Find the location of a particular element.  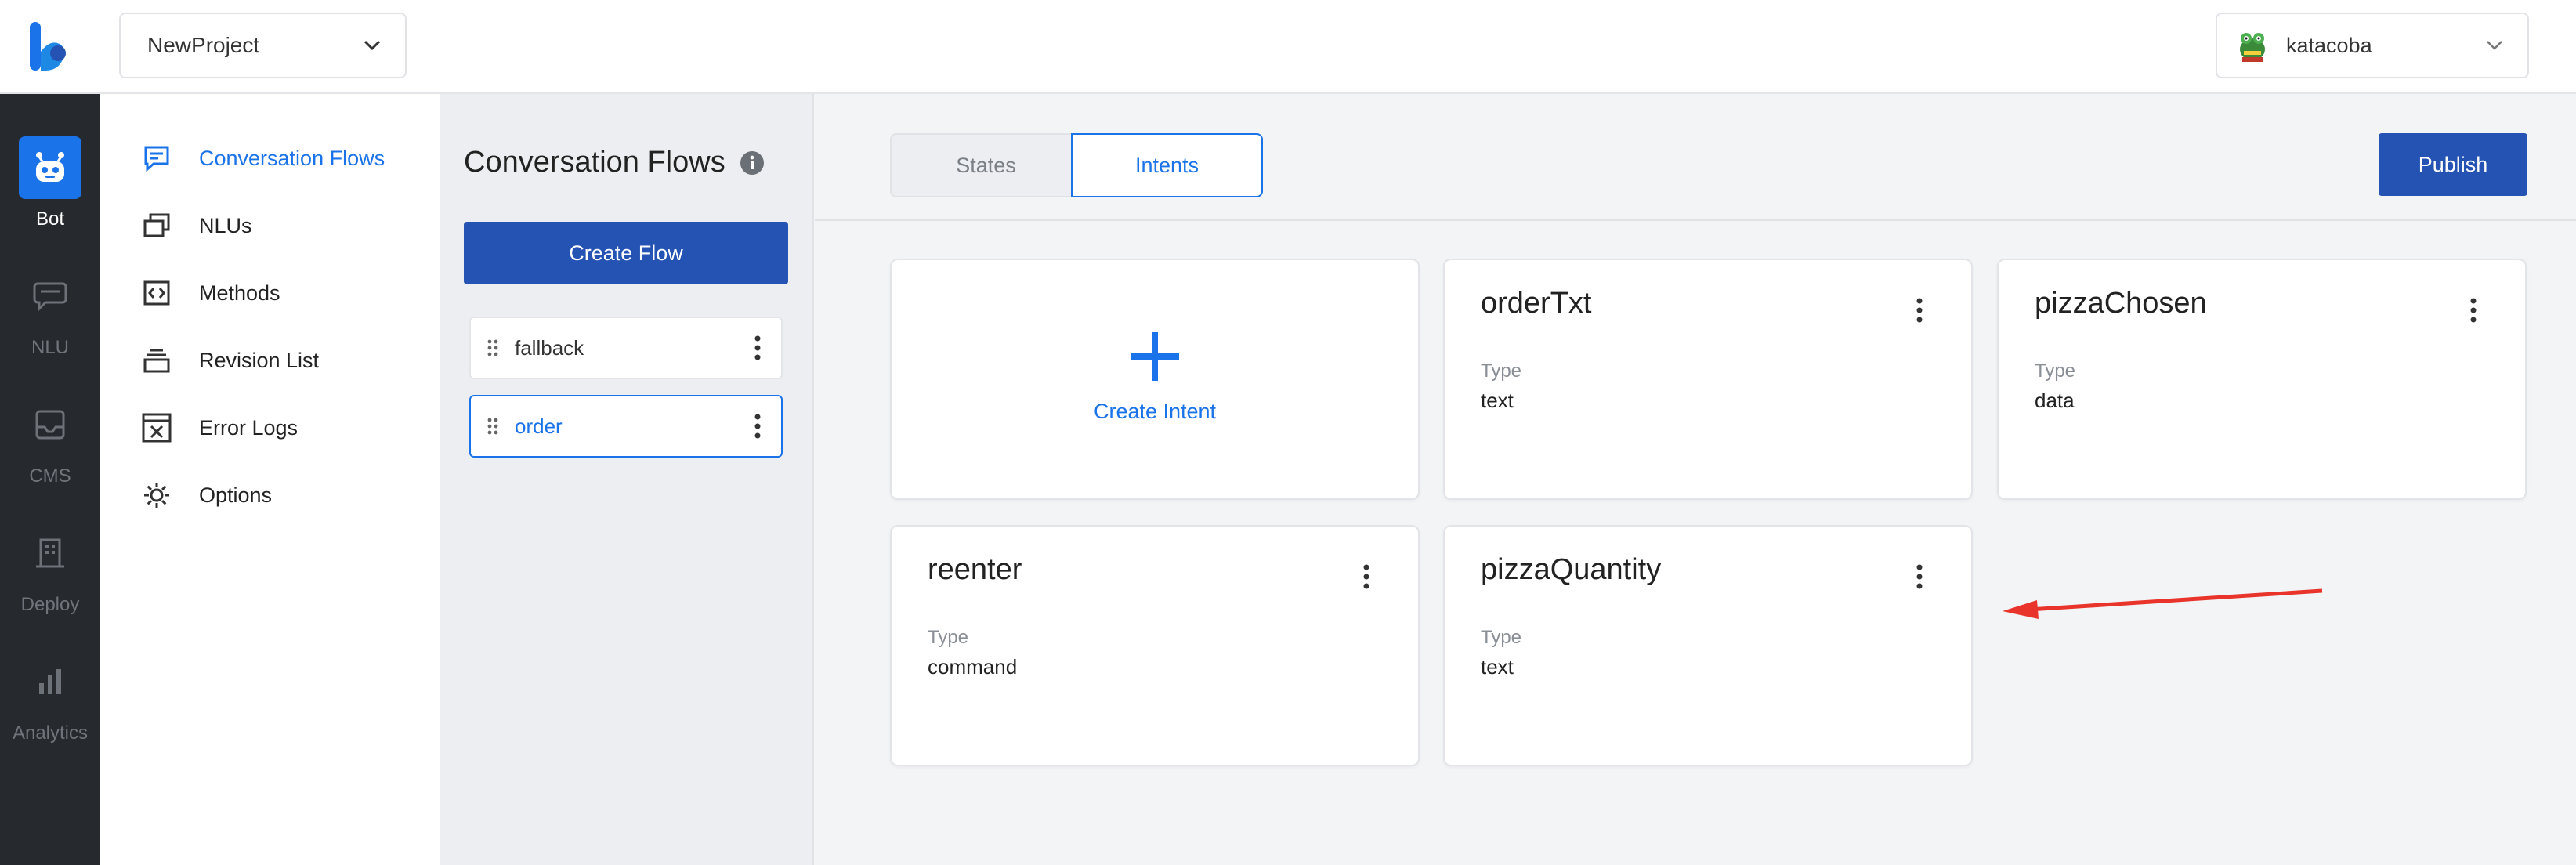

subnav-label: Conversation Flows is located at coordinates (292, 158).